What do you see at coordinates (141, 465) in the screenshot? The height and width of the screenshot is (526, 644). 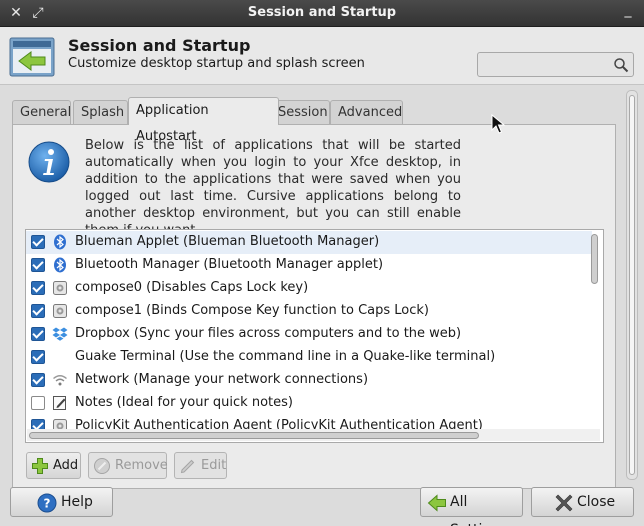 I see `remove-button-label: Remove` at bounding box center [141, 465].